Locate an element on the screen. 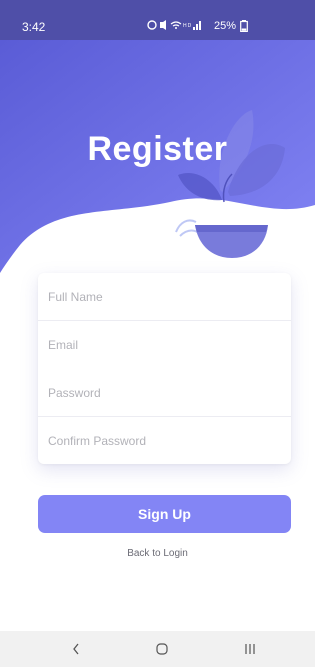 Image resolution: width=320 pixels, height=667 pixels. status-time: 3:42 is located at coordinates (34, 27).